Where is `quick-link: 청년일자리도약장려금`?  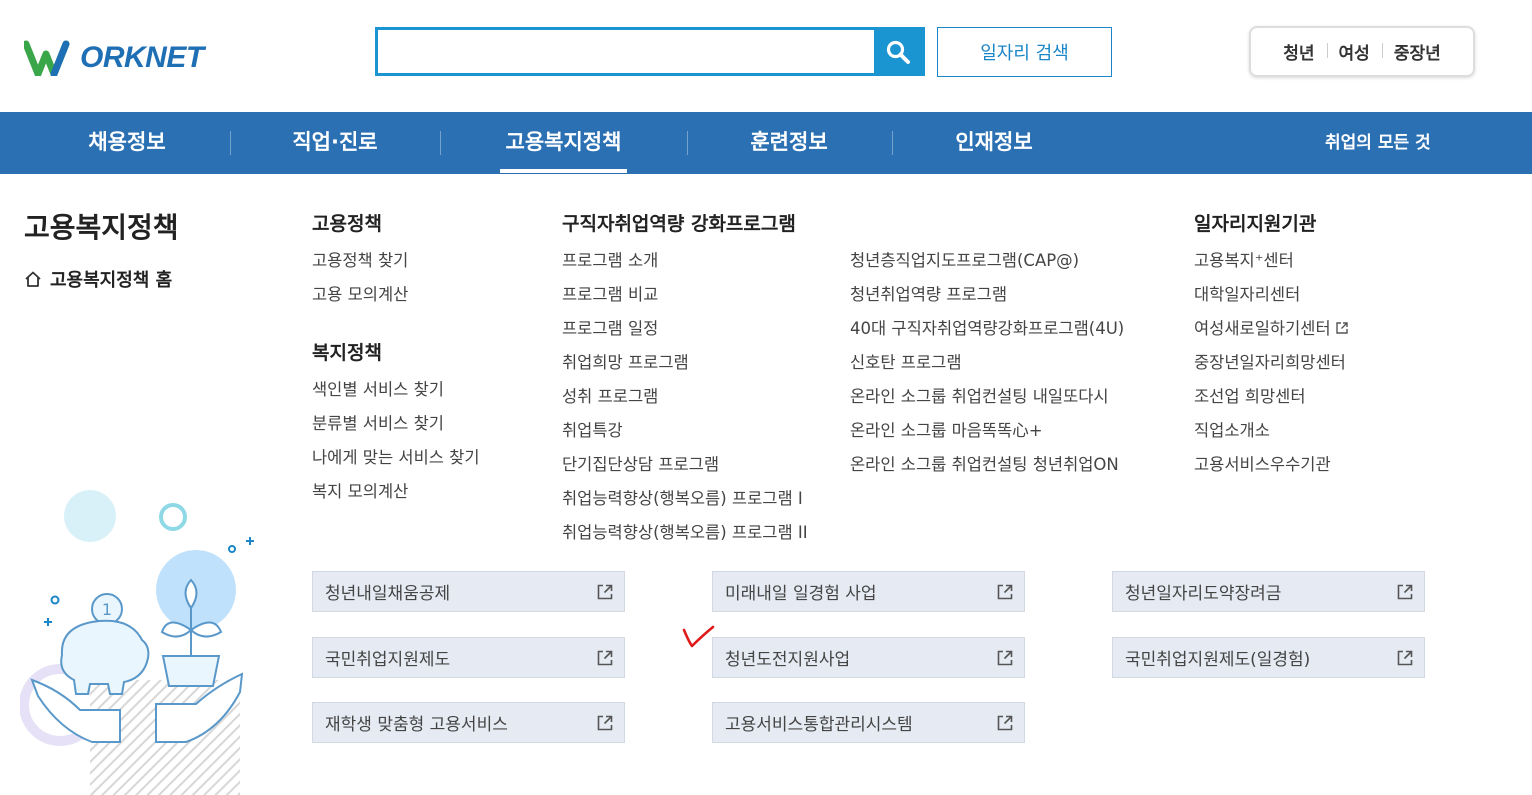 quick-link: 청년일자리도약장려금 is located at coordinates (1268, 591).